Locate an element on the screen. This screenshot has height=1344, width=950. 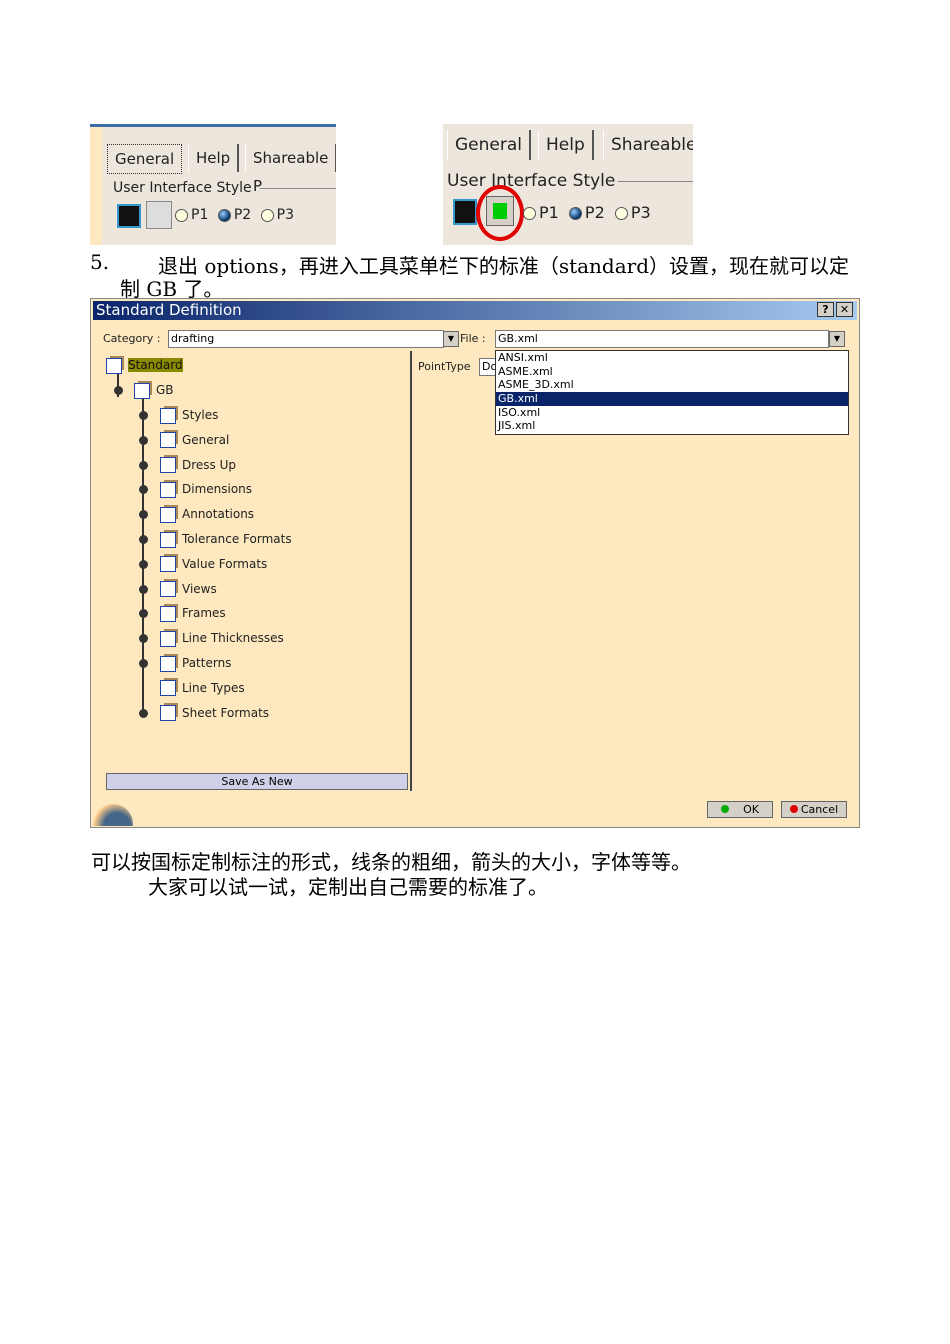
title-strip is located at coordinates (213, 125).